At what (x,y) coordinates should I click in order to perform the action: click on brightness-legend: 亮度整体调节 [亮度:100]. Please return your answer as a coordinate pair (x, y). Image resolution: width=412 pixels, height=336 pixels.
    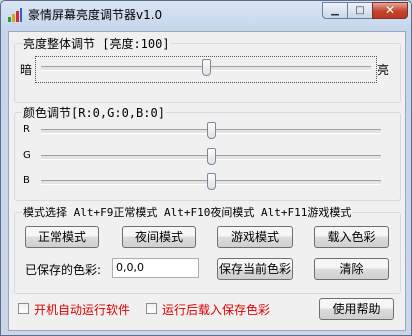
    Looking at the image, I should click on (96, 43).